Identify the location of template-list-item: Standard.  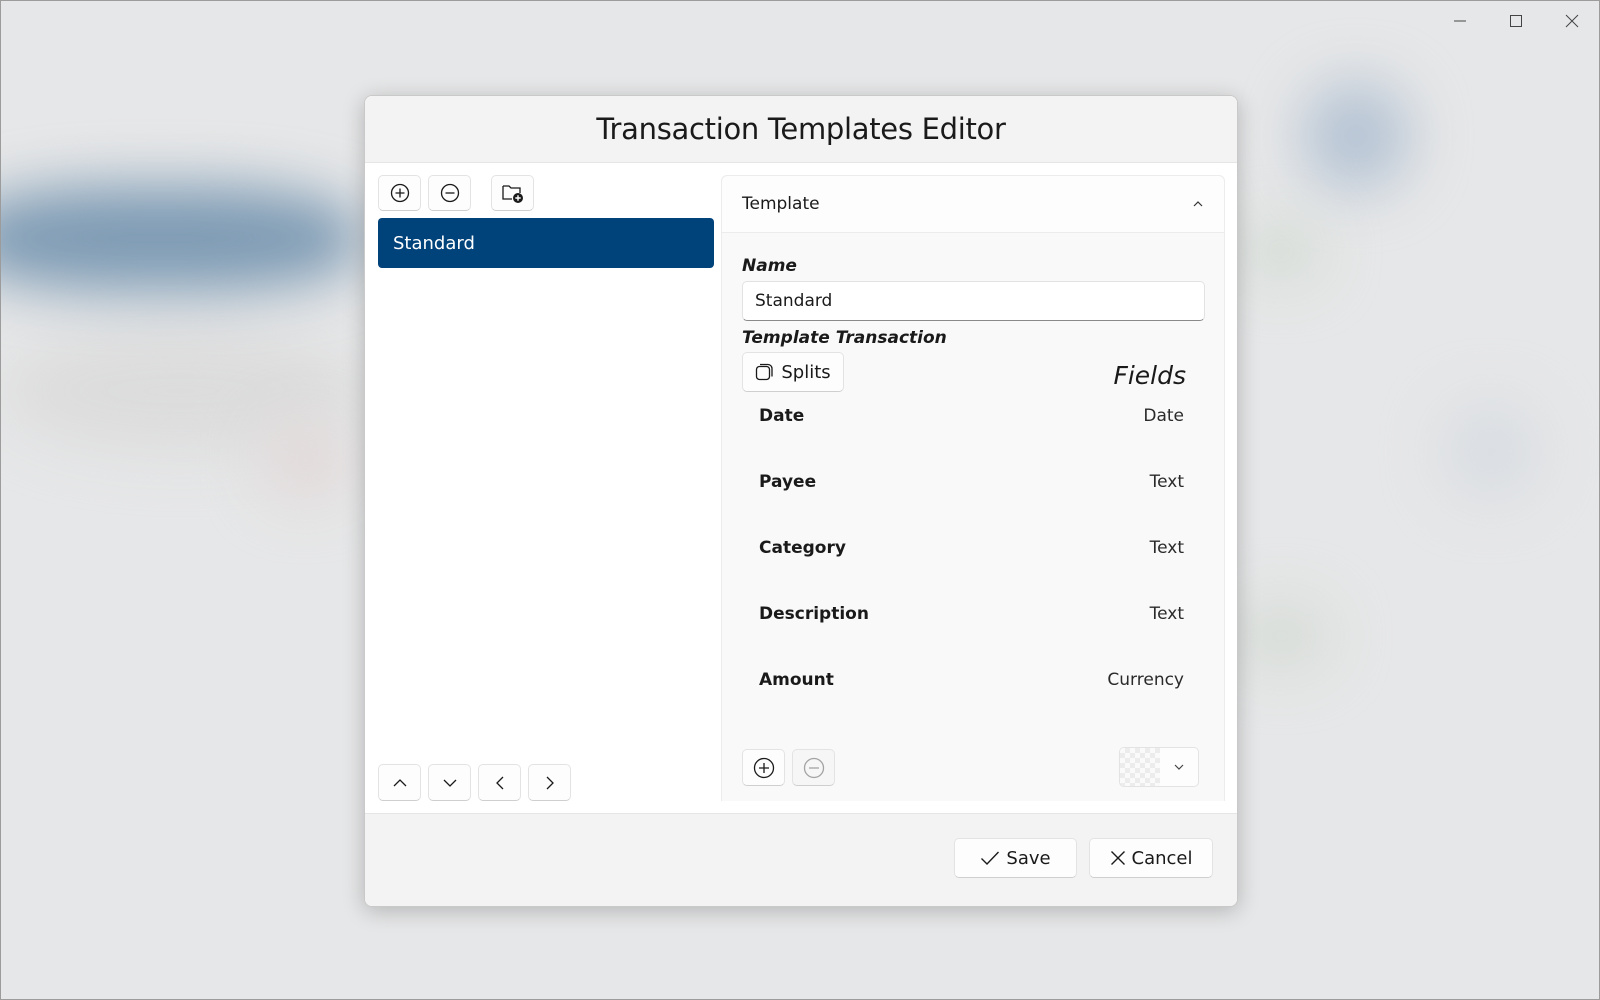
(546, 243).